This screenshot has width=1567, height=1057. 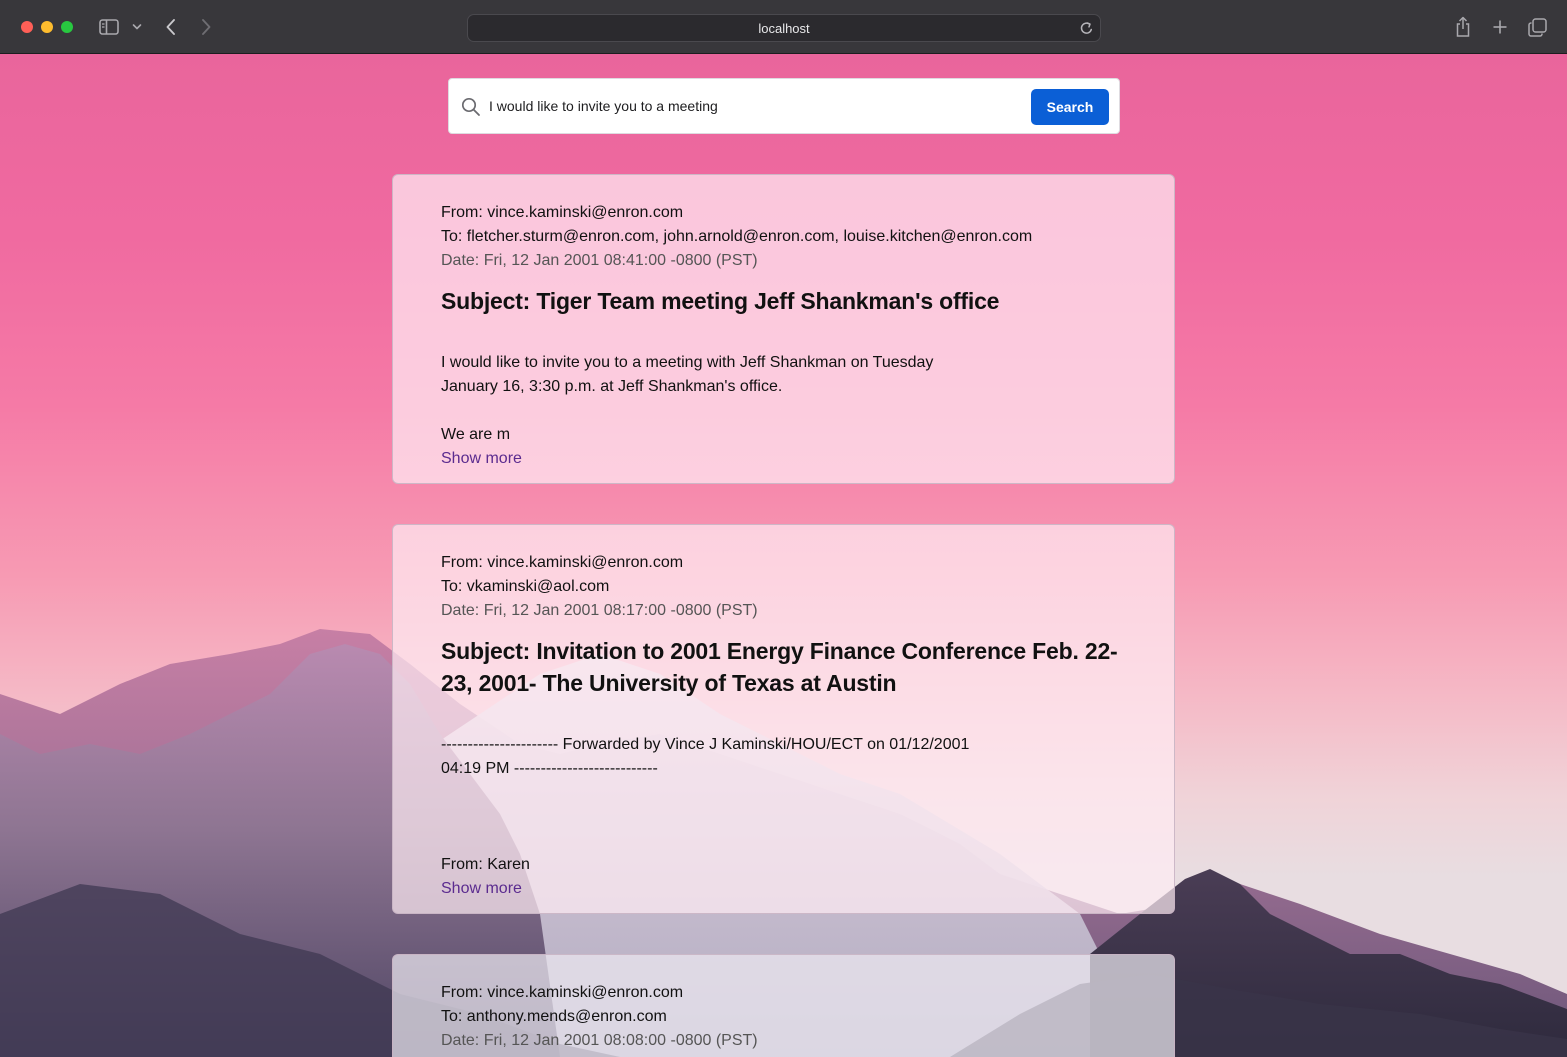 I want to click on search-input, so click(x=759, y=106).